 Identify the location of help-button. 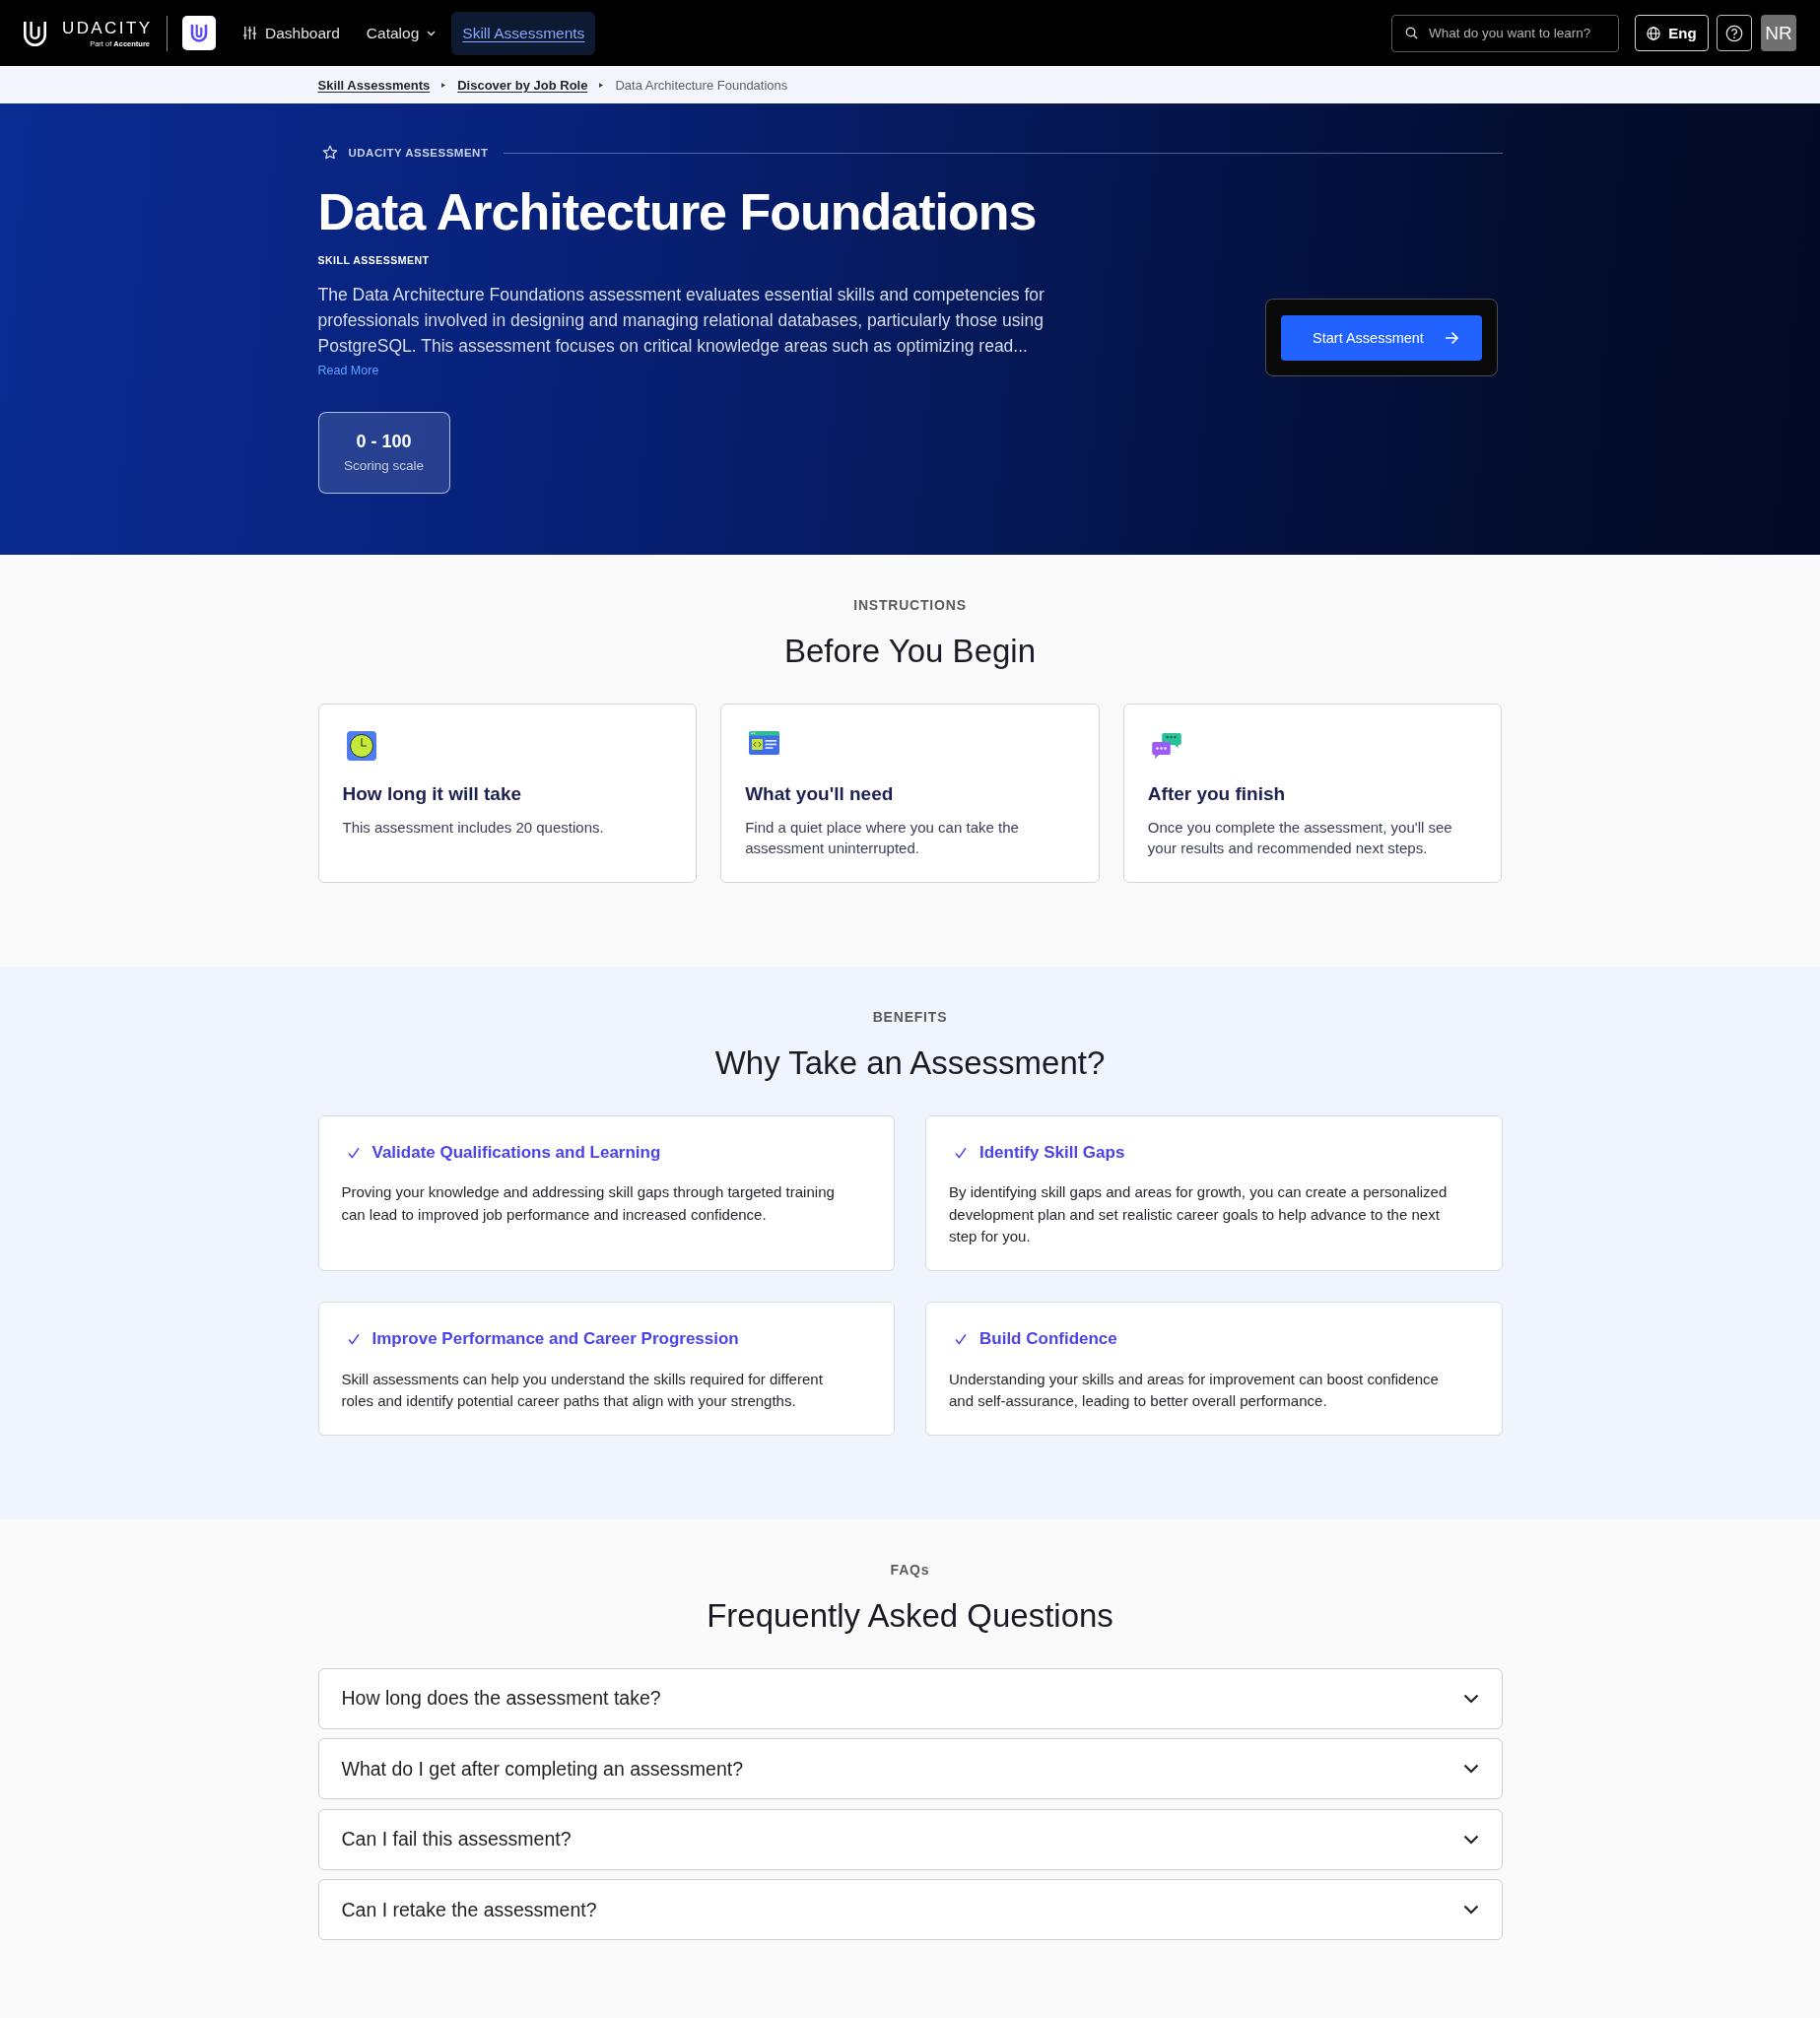
(1734, 33).